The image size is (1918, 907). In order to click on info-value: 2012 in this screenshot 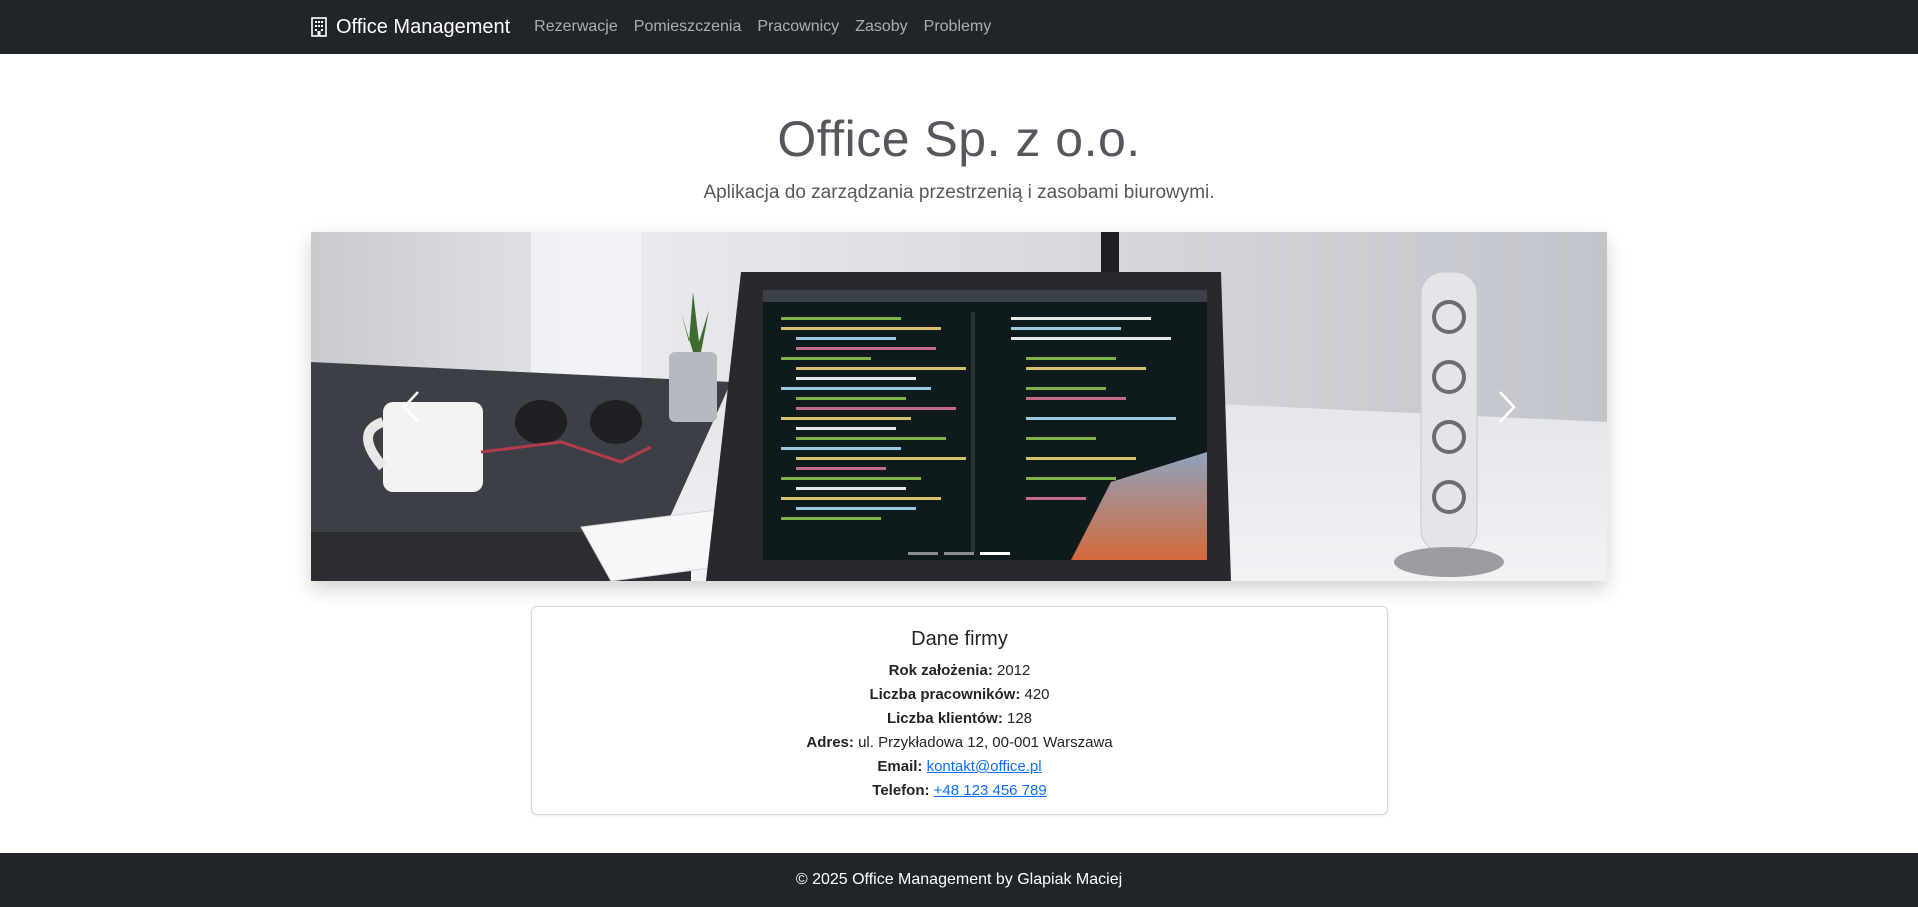, I will do `click(1013, 670)`.